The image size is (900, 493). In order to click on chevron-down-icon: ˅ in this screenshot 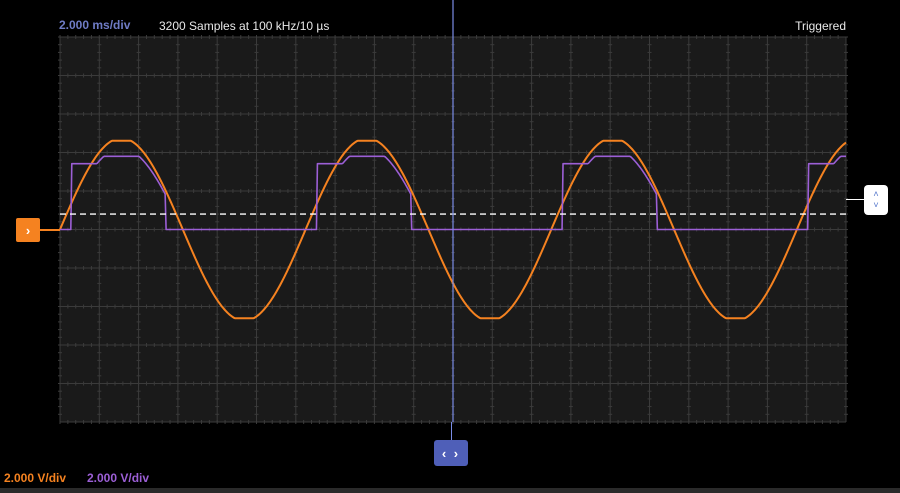, I will do `click(876, 205)`.